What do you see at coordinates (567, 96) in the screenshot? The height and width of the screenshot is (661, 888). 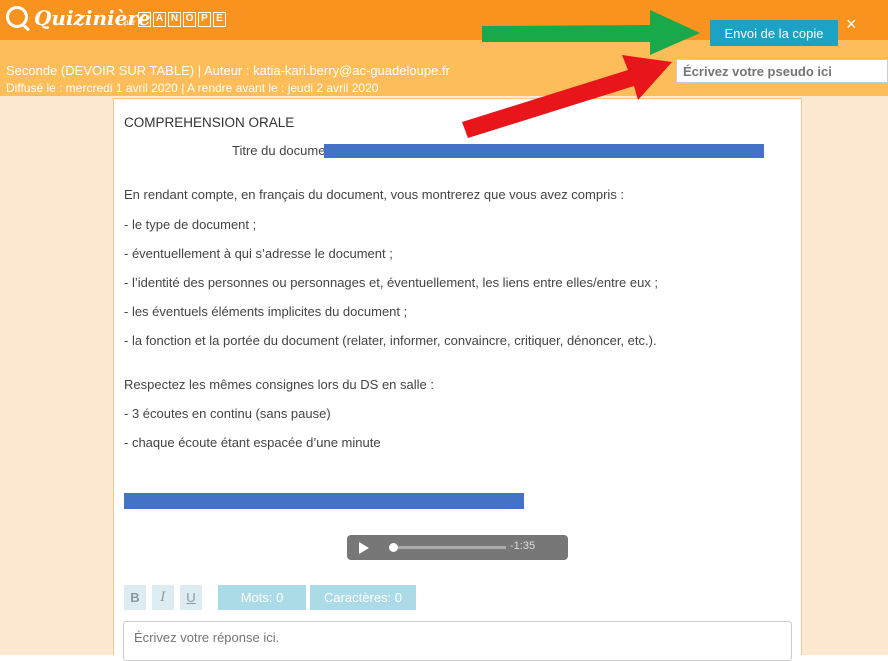 I see `red-arrow` at bounding box center [567, 96].